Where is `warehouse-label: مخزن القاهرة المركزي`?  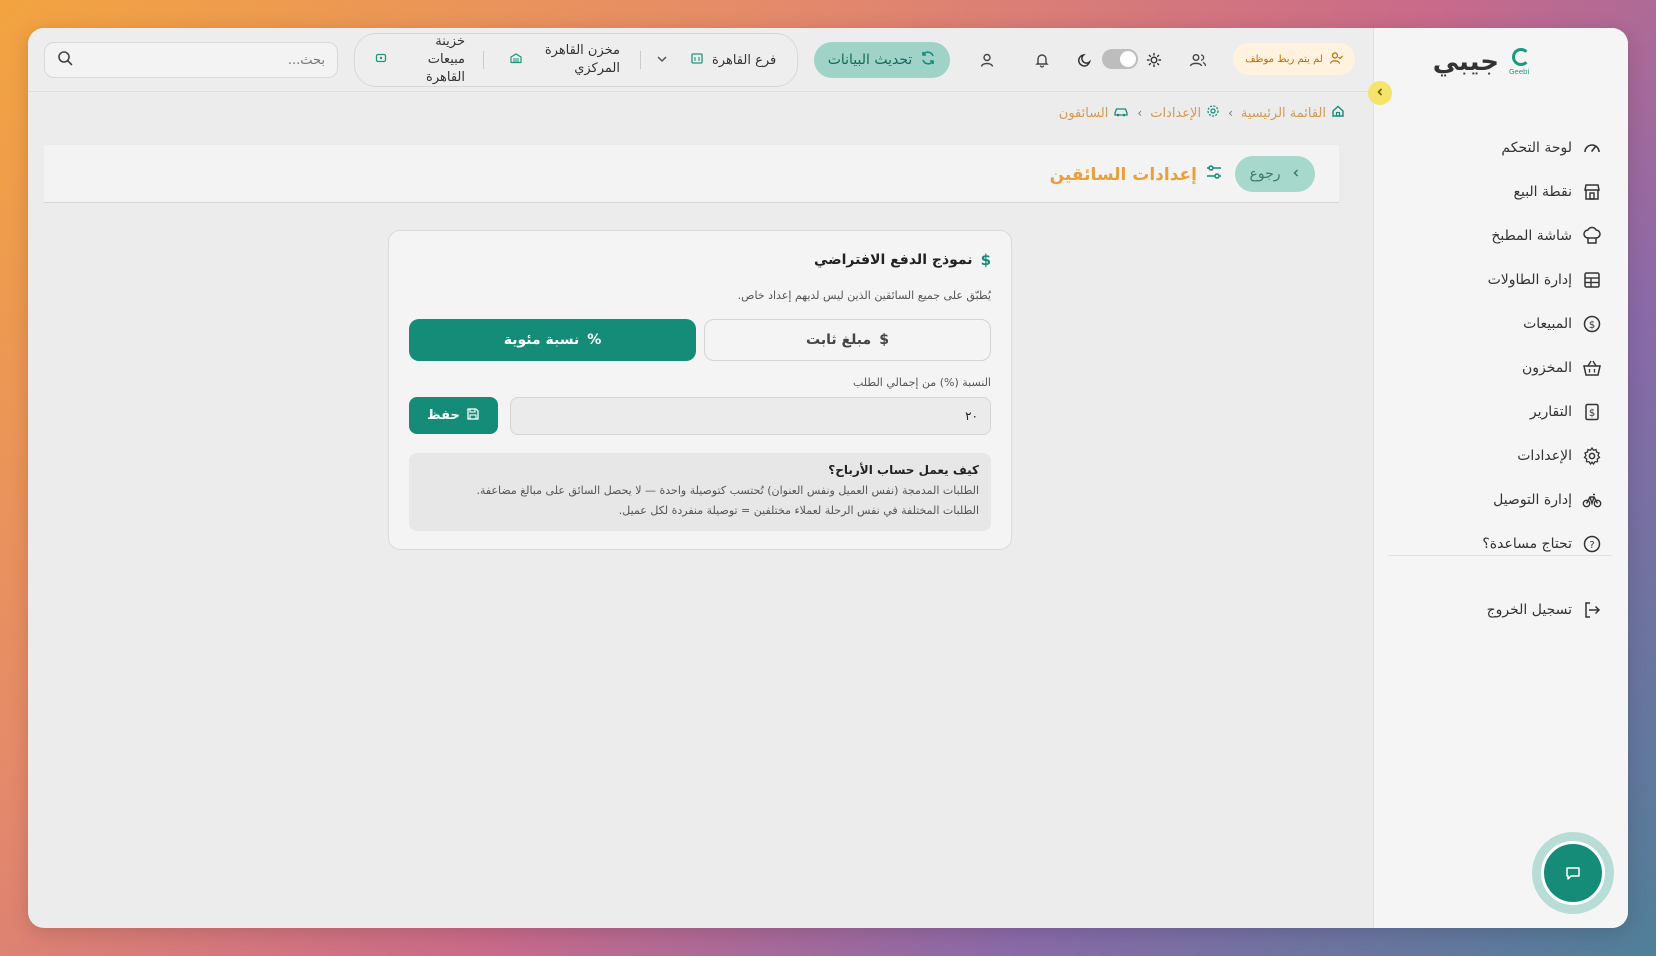
warehouse-label: مخزن القاهرة المركزي is located at coordinates (582, 59).